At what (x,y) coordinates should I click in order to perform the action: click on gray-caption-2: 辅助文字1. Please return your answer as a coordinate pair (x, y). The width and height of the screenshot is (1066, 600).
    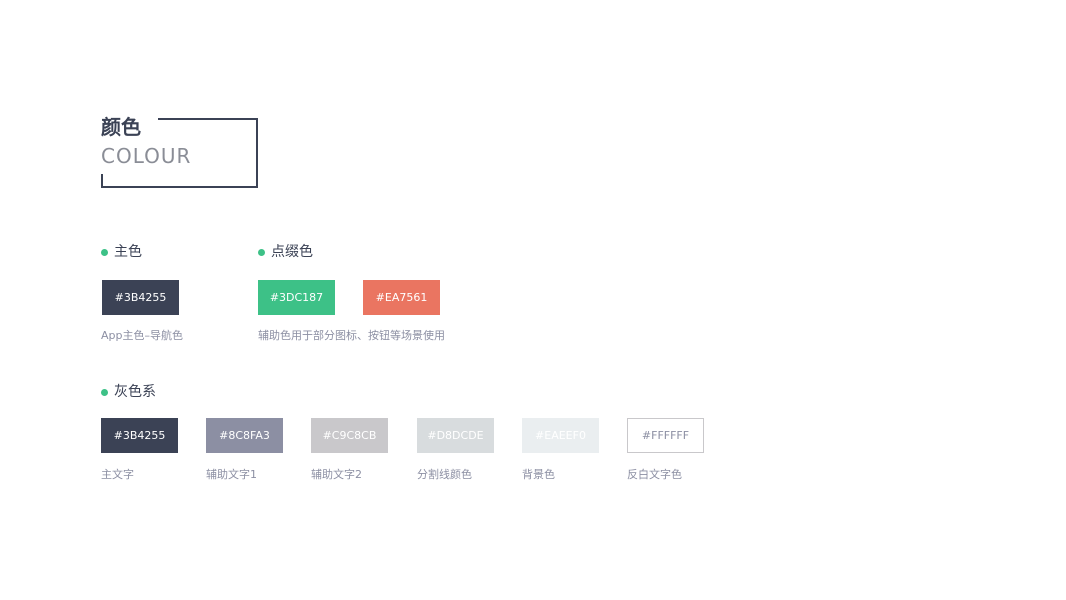
    Looking at the image, I should click on (231, 474).